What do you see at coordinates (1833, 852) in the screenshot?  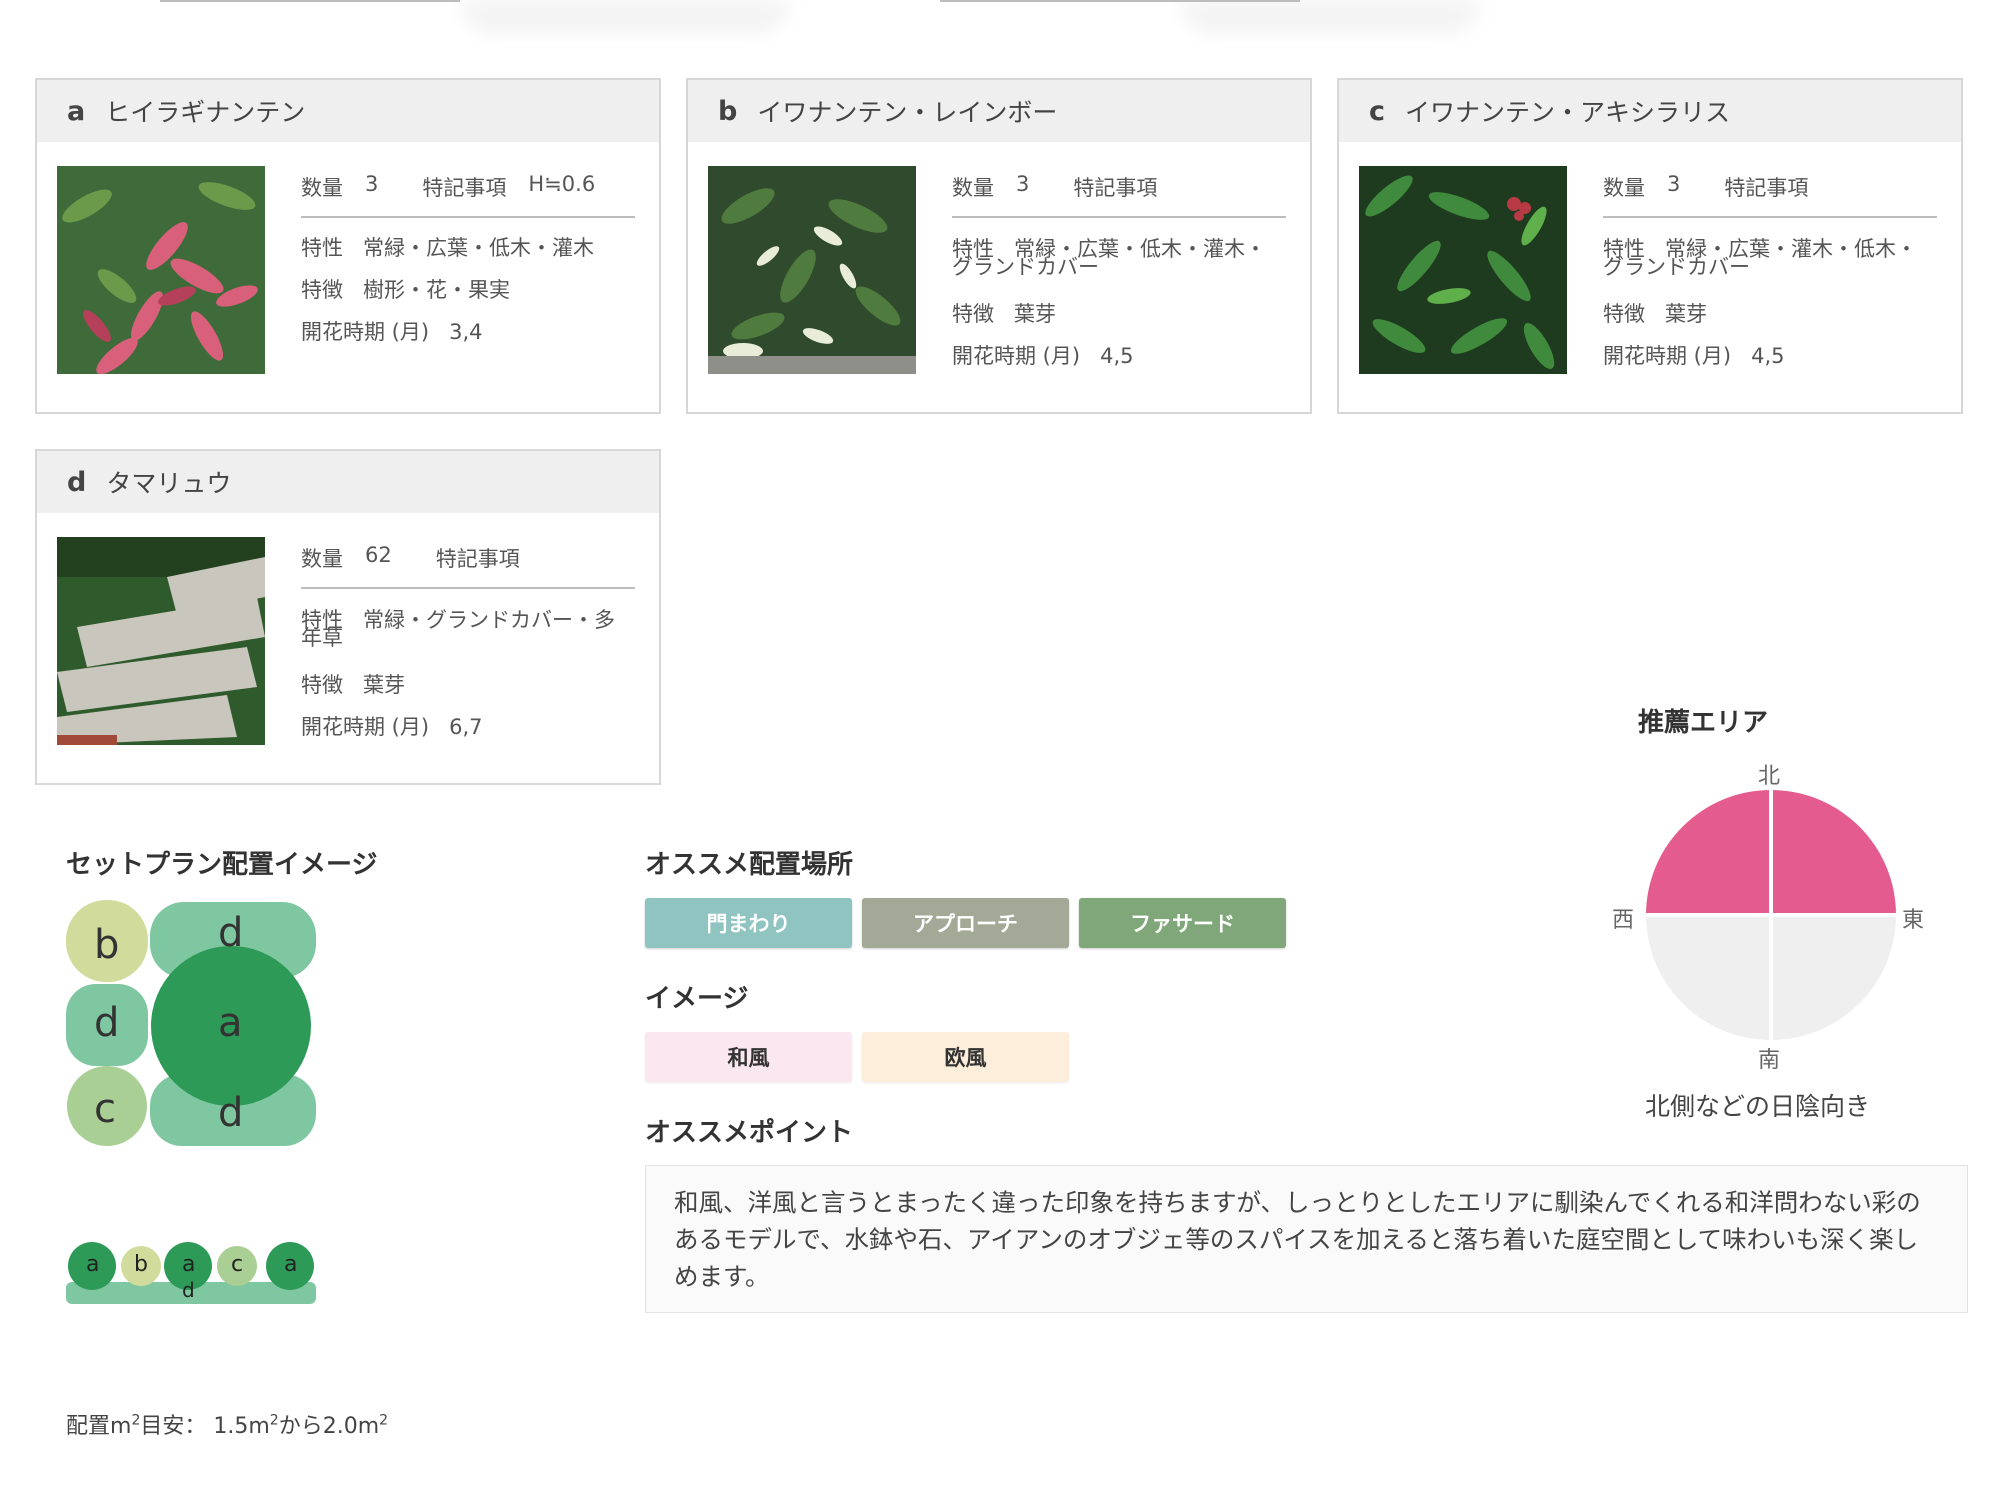 I see `quadrant-north-east` at bounding box center [1833, 852].